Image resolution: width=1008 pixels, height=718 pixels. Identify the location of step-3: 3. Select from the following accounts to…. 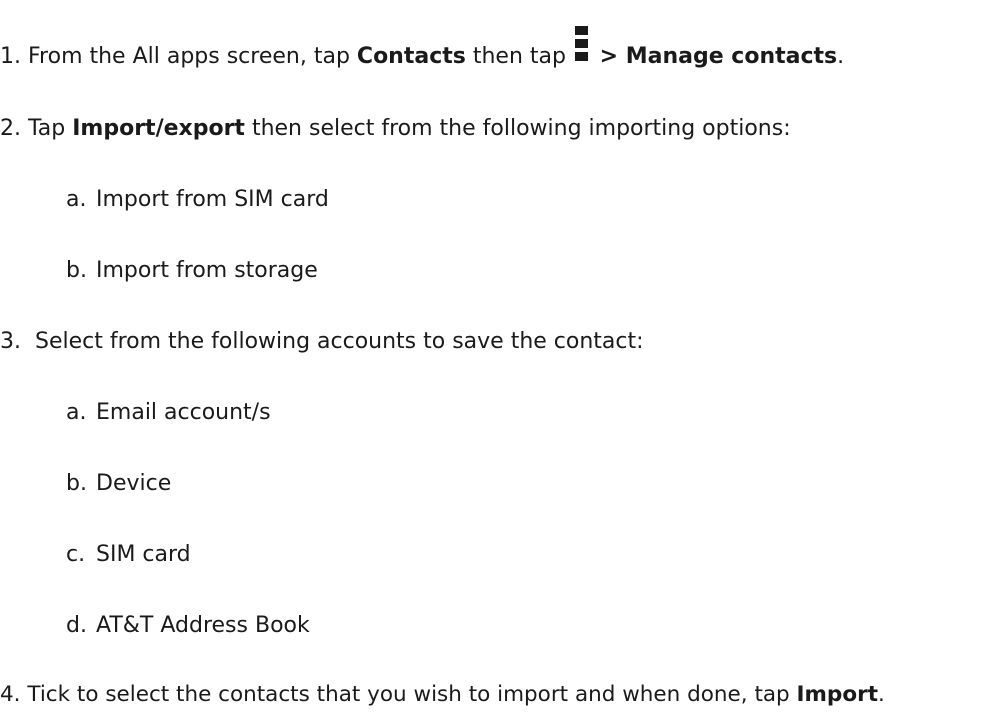
(322, 342).